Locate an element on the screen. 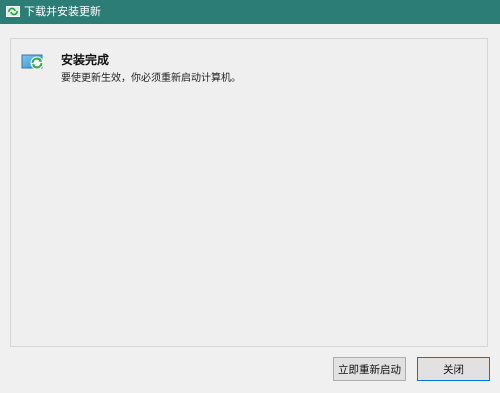 The height and width of the screenshot is (393, 500). status-heading: 安装完成 is located at coordinates (85, 60).